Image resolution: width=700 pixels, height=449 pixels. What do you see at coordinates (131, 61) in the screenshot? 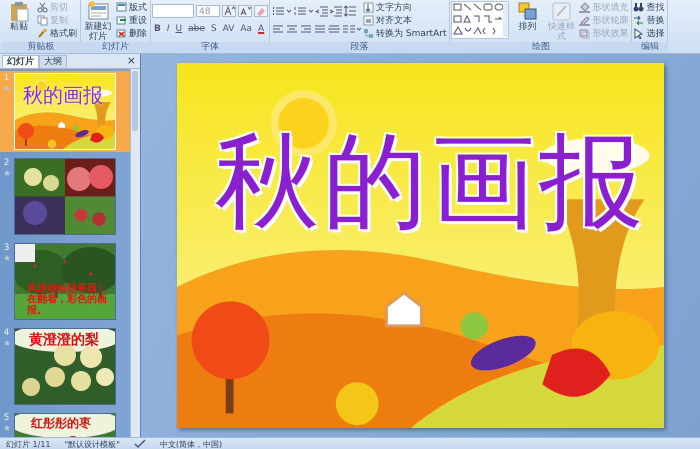
I see `close-button: ×` at bounding box center [131, 61].